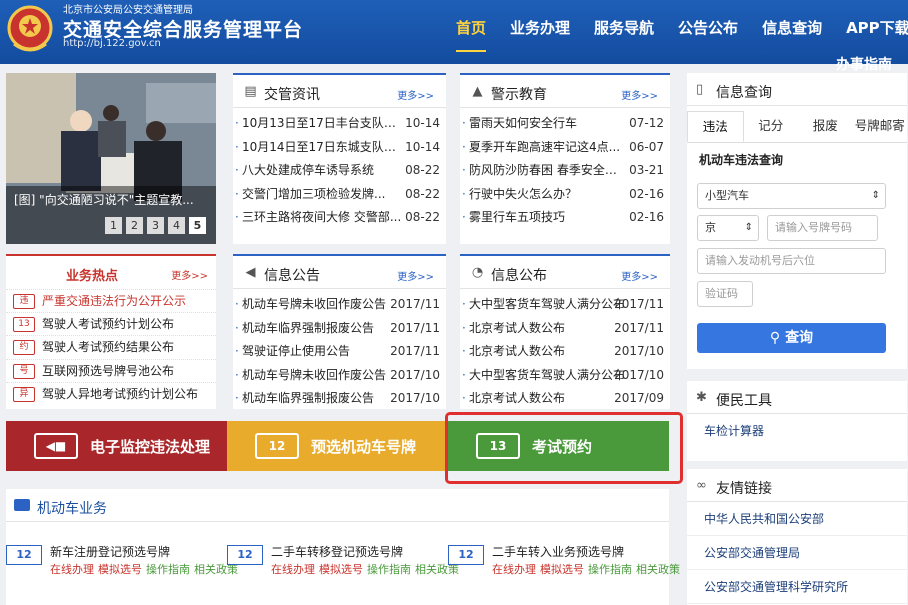  What do you see at coordinates (708, 32) in the screenshot?
I see `nav-announcements: 公告公布` at bounding box center [708, 32].